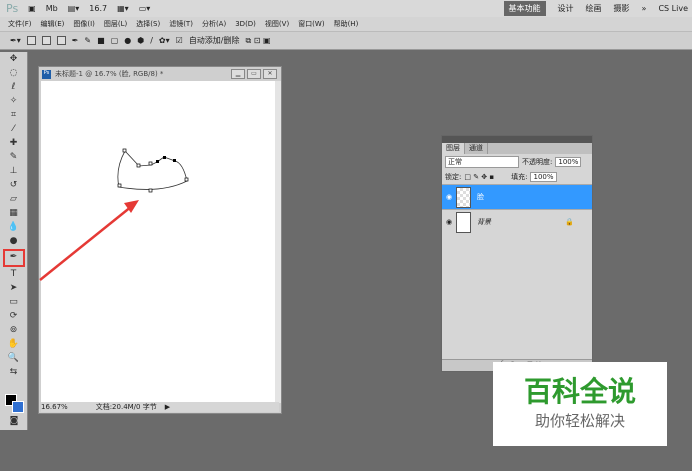 The height and width of the screenshot is (471, 692). What do you see at coordinates (453, 176) in the screenshot?
I see `lock-label: 锁定:` at bounding box center [453, 176].